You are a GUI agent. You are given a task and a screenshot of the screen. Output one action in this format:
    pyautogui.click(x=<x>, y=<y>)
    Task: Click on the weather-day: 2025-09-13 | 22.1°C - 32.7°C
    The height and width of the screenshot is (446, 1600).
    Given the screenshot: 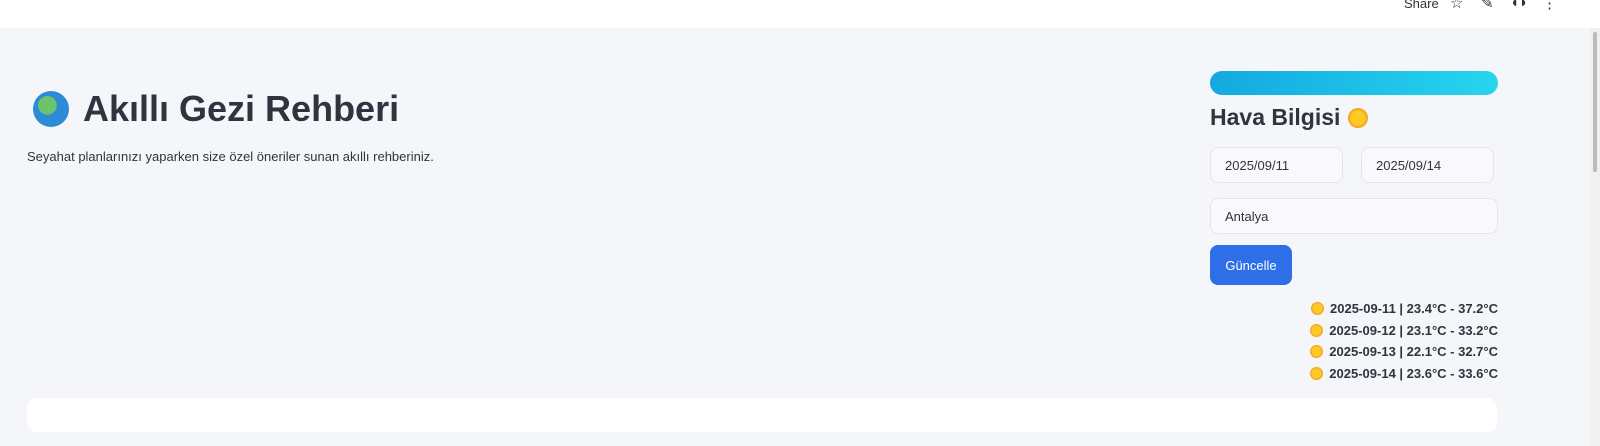 What is the action you would take?
    pyautogui.click(x=1404, y=351)
    